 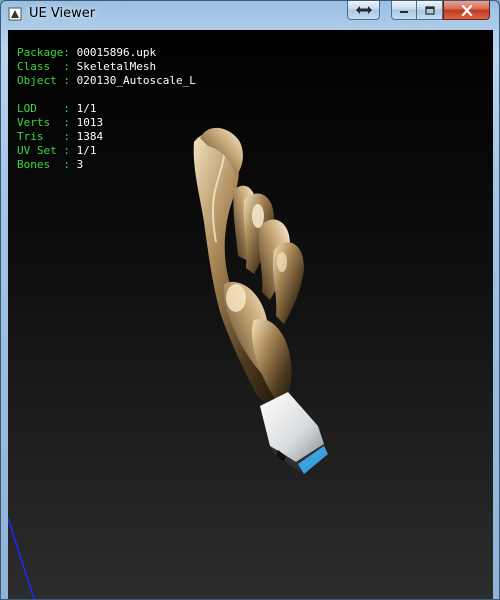 I want to click on bones-label: Bones :, so click(x=47, y=164).